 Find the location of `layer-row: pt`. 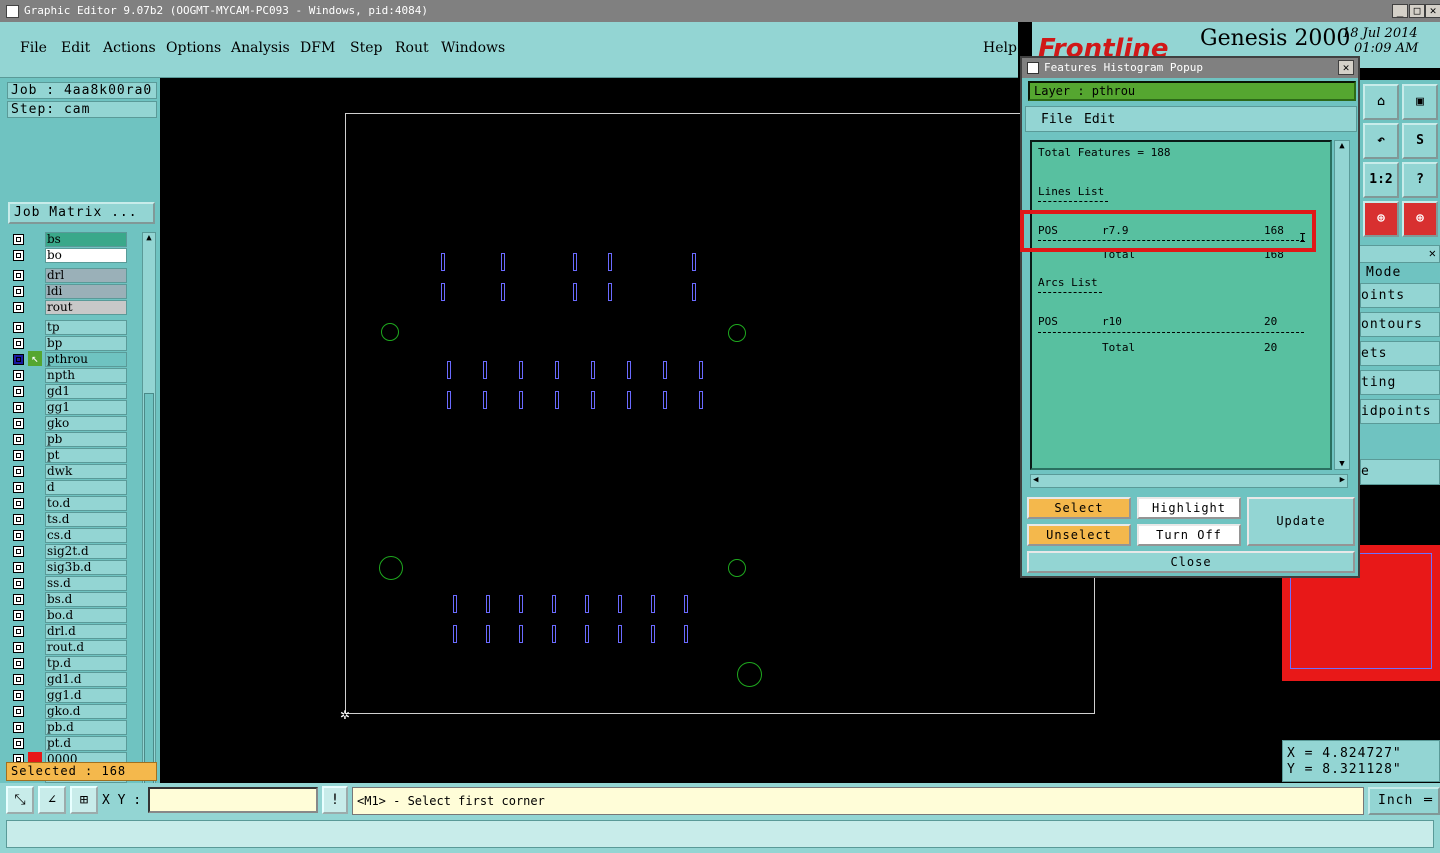

layer-row: pt is located at coordinates (70, 455).